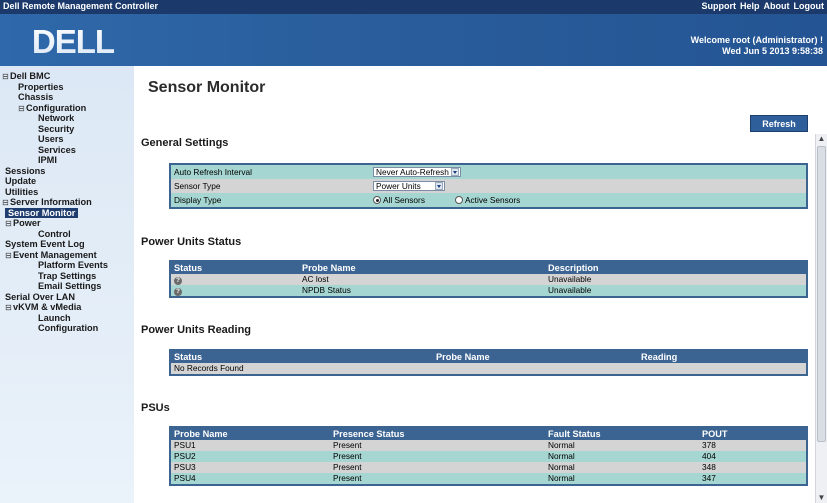 This screenshot has height=503, width=827. Describe the element at coordinates (488, 279) in the screenshot. I see `table-row: ? AC lost Unavailable` at that location.